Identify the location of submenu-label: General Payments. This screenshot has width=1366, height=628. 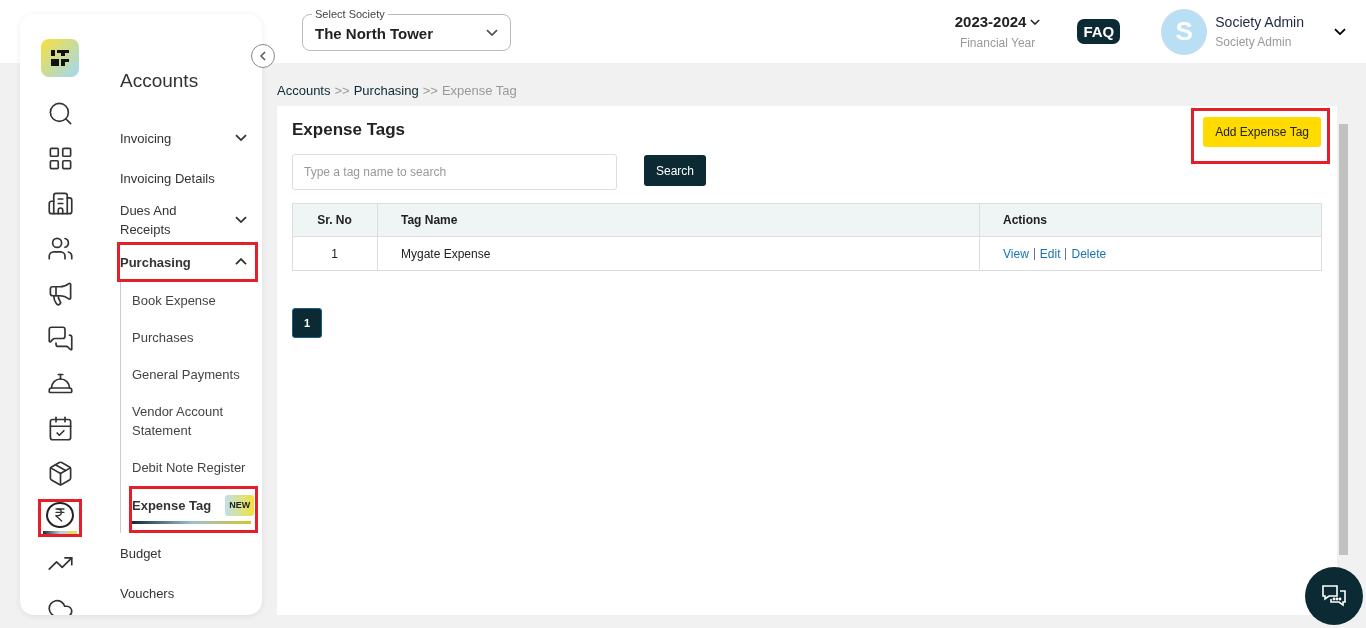
(186, 375).